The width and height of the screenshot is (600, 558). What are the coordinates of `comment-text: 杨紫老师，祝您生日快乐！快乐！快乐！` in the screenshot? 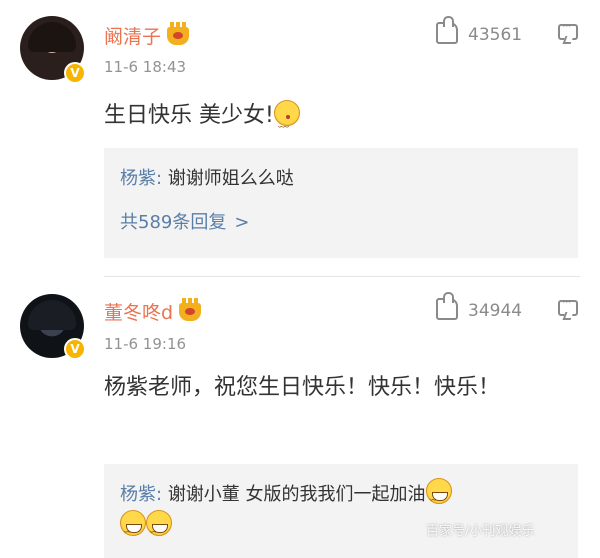 It's located at (302, 387).